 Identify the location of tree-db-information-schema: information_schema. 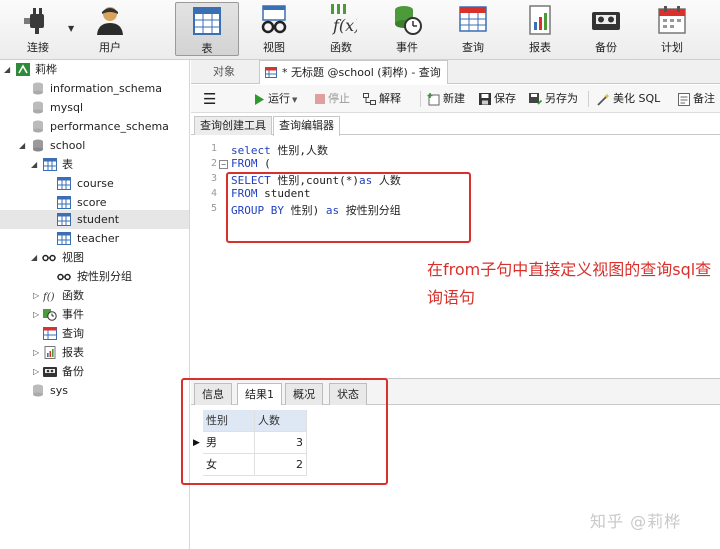
(94, 88).